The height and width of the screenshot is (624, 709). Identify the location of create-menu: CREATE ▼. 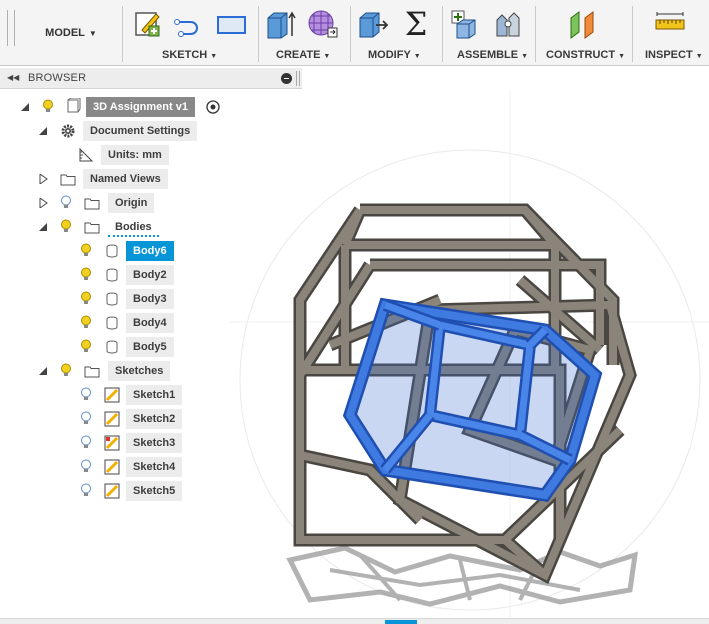
(303, 55).